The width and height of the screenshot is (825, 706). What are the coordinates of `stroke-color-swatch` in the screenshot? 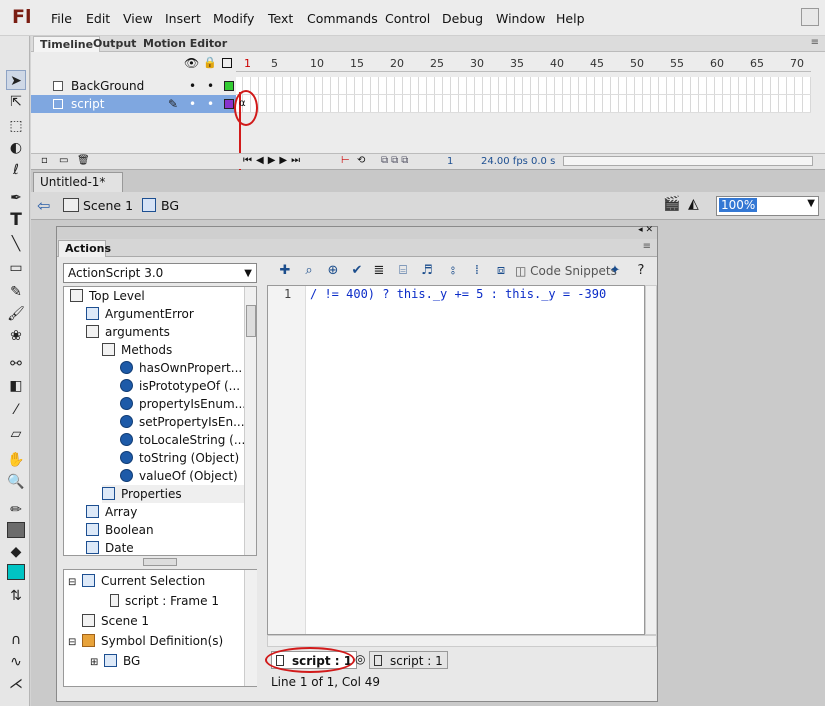 It's located at (16, 530).